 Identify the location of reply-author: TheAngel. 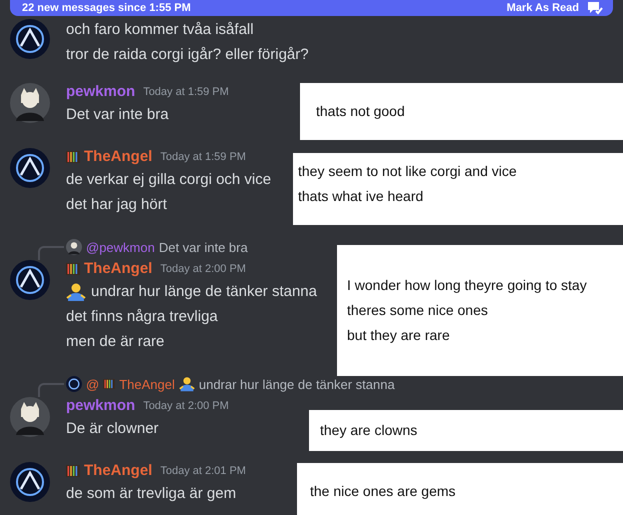
(147, 384).